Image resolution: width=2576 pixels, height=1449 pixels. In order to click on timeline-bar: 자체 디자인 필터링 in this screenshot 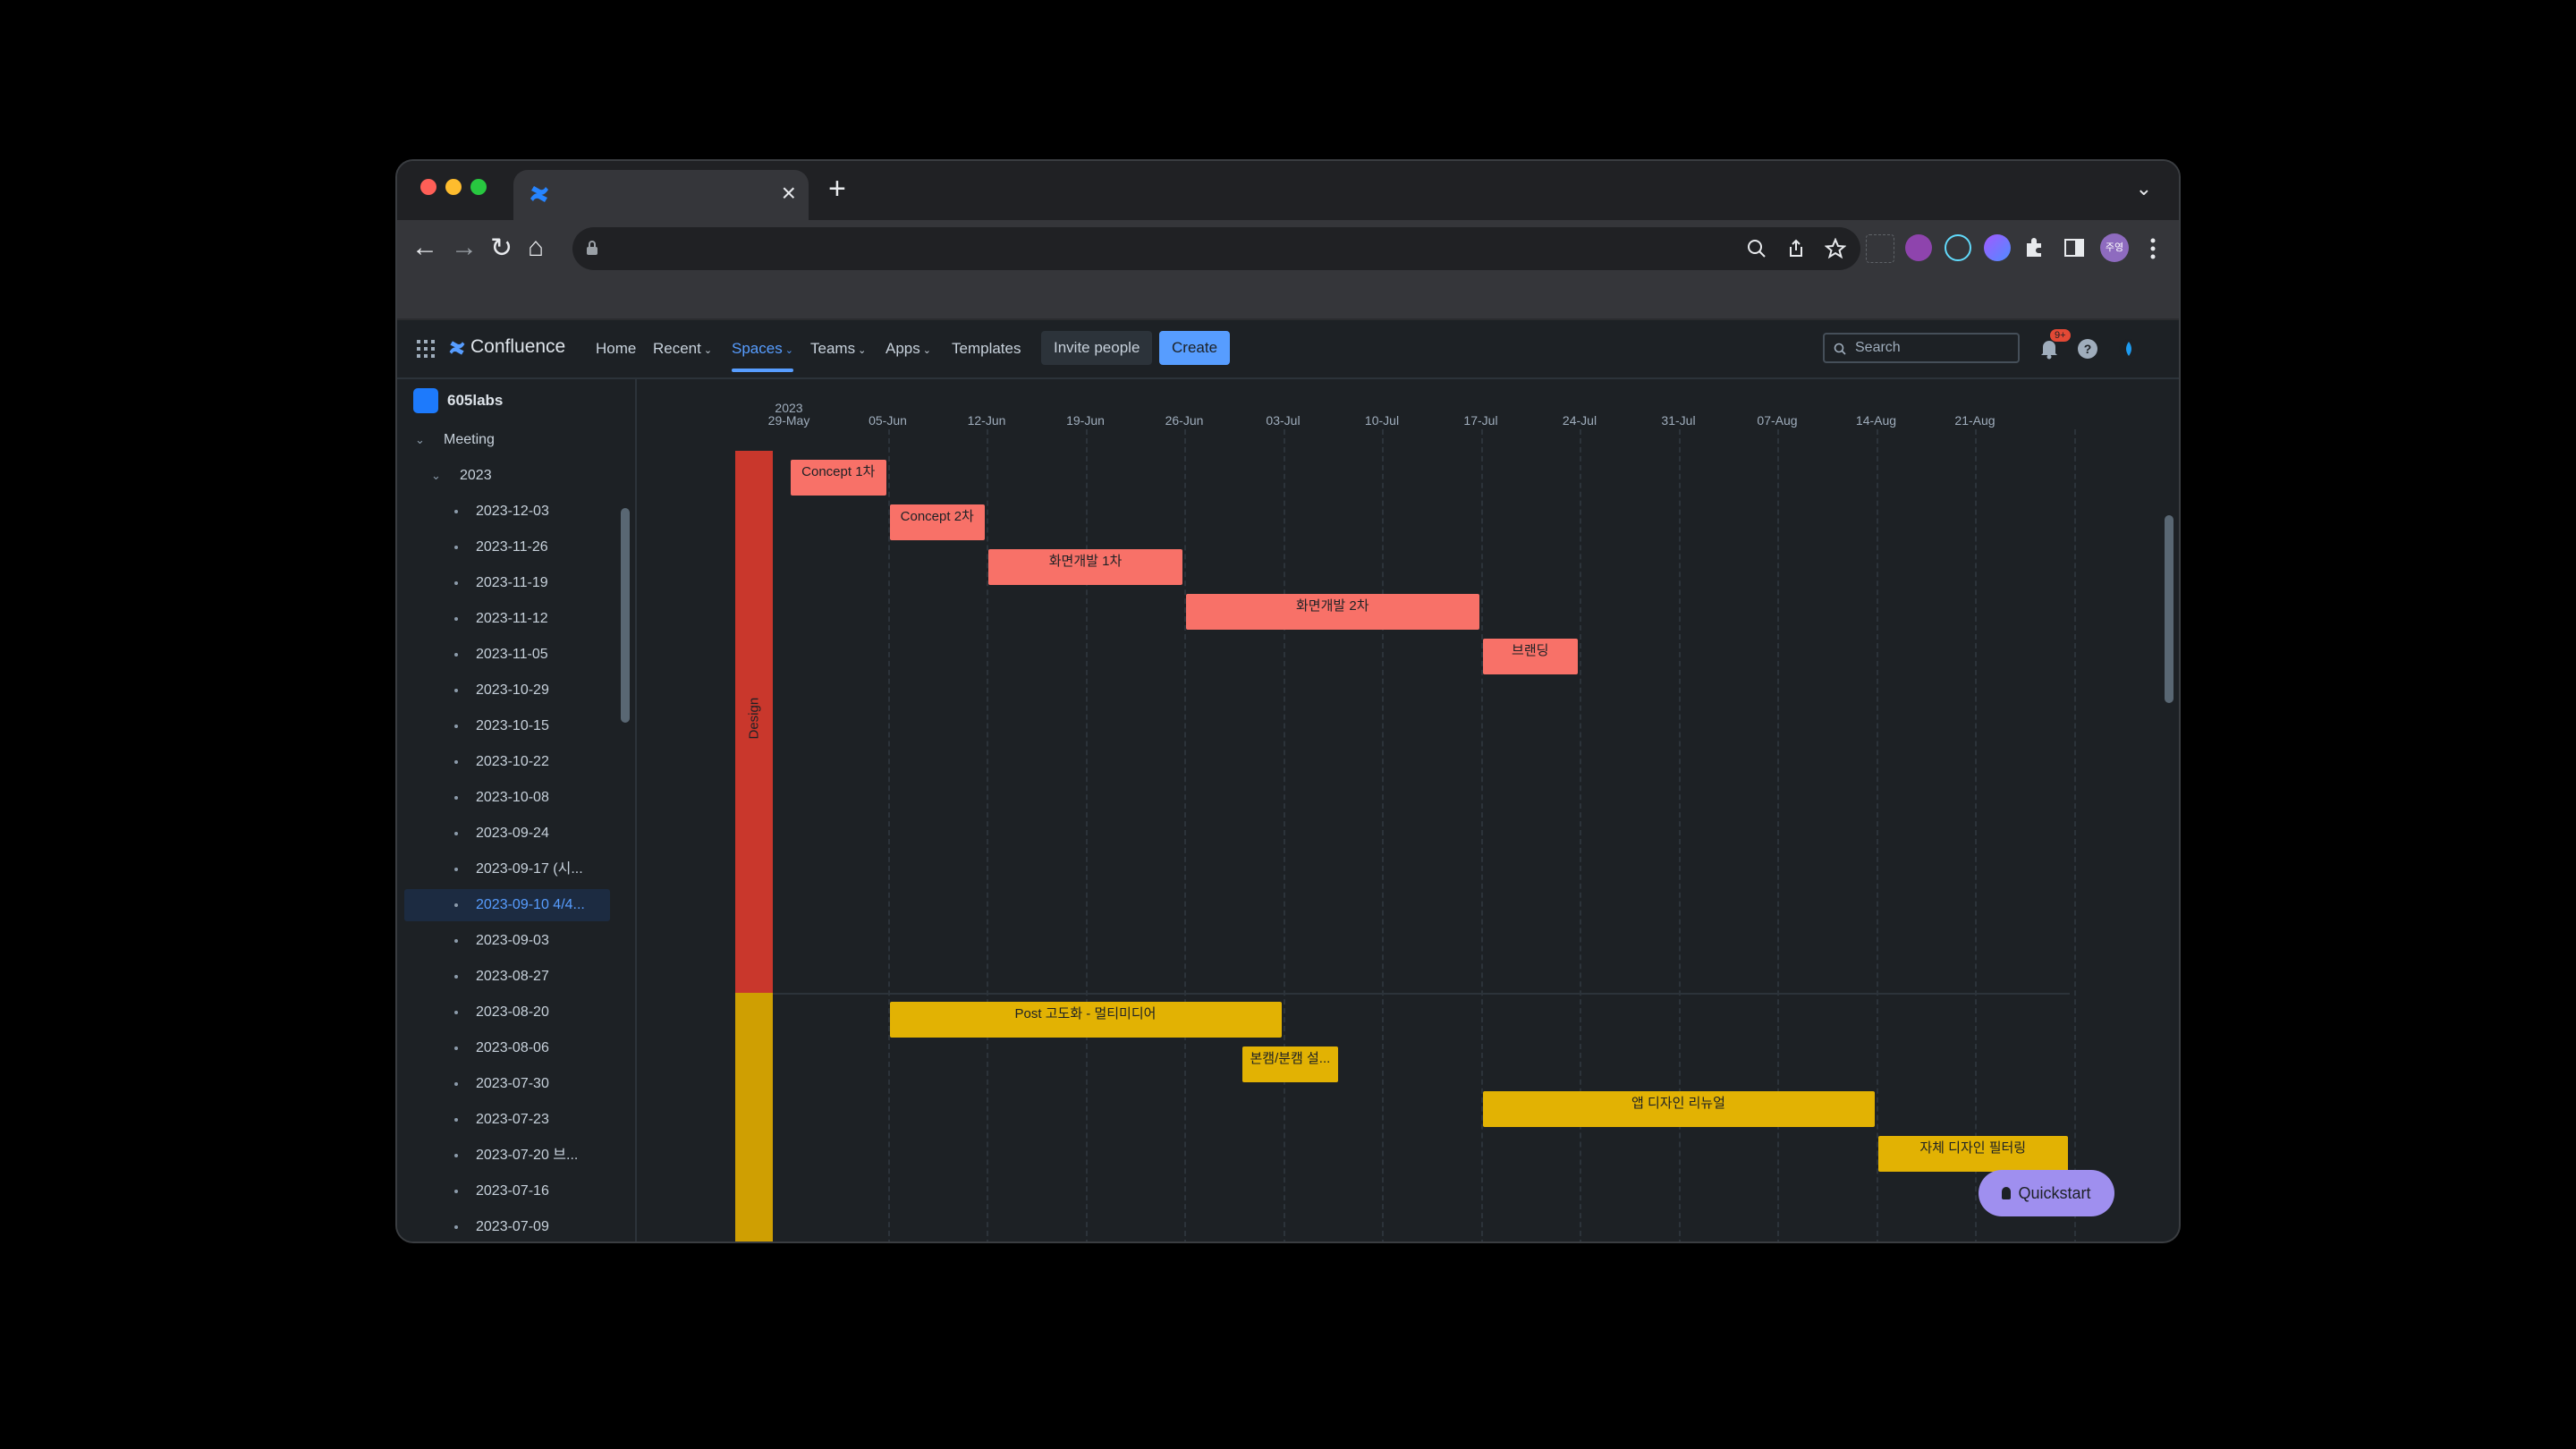, I will do `click(1972, 1154)`.